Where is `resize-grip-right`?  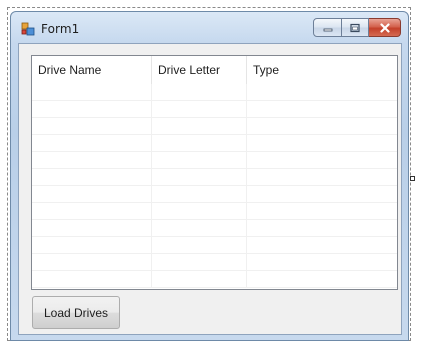
resize-grip-right is located at coordinates (412, 178).